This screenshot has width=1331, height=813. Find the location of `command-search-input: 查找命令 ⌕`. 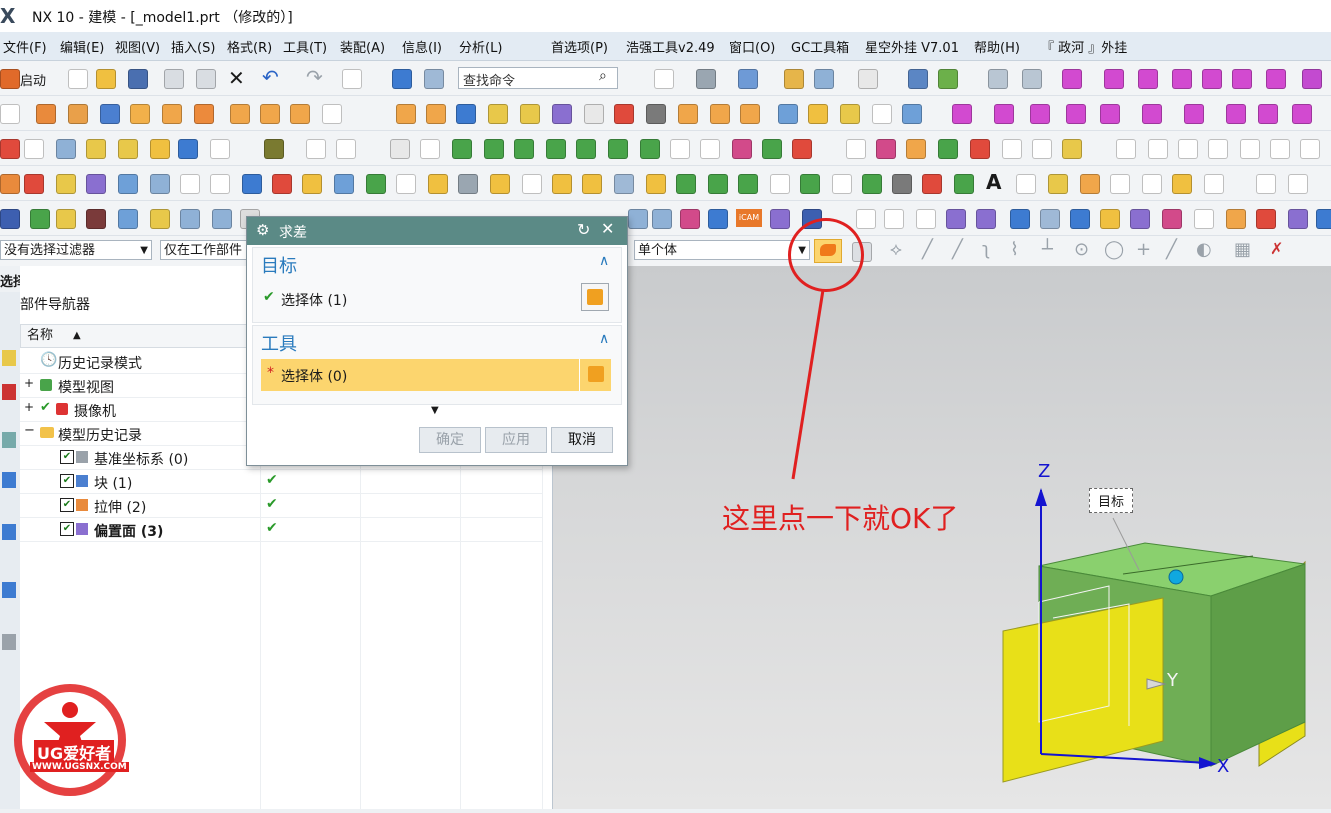

command-search-input: 查找命令 ⌕ is located at coordinates (538, 78).